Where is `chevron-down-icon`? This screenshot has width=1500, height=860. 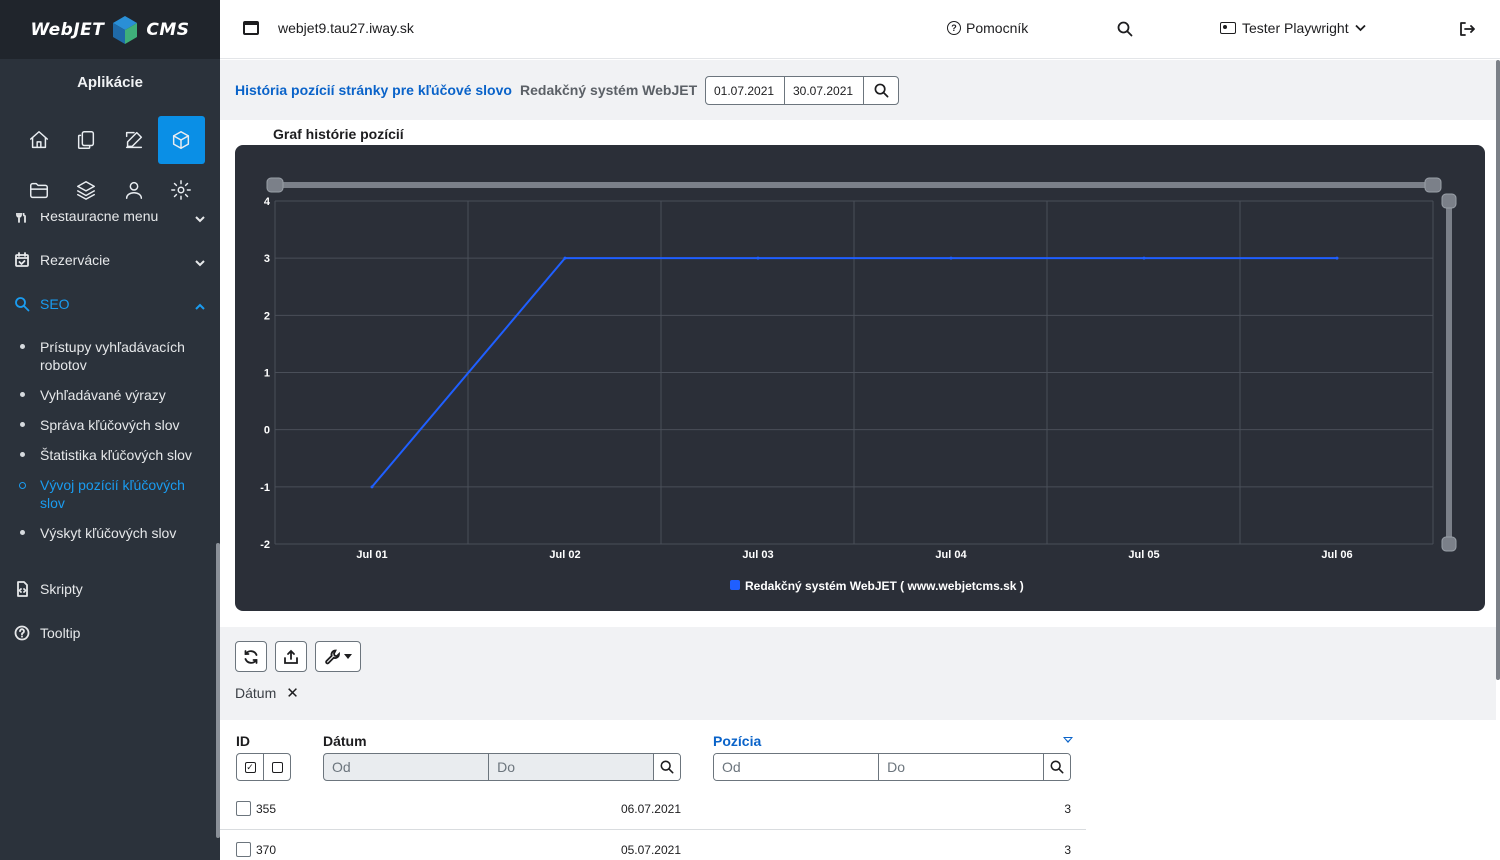 chevron-down-icon is located at coordinates (200, 261).